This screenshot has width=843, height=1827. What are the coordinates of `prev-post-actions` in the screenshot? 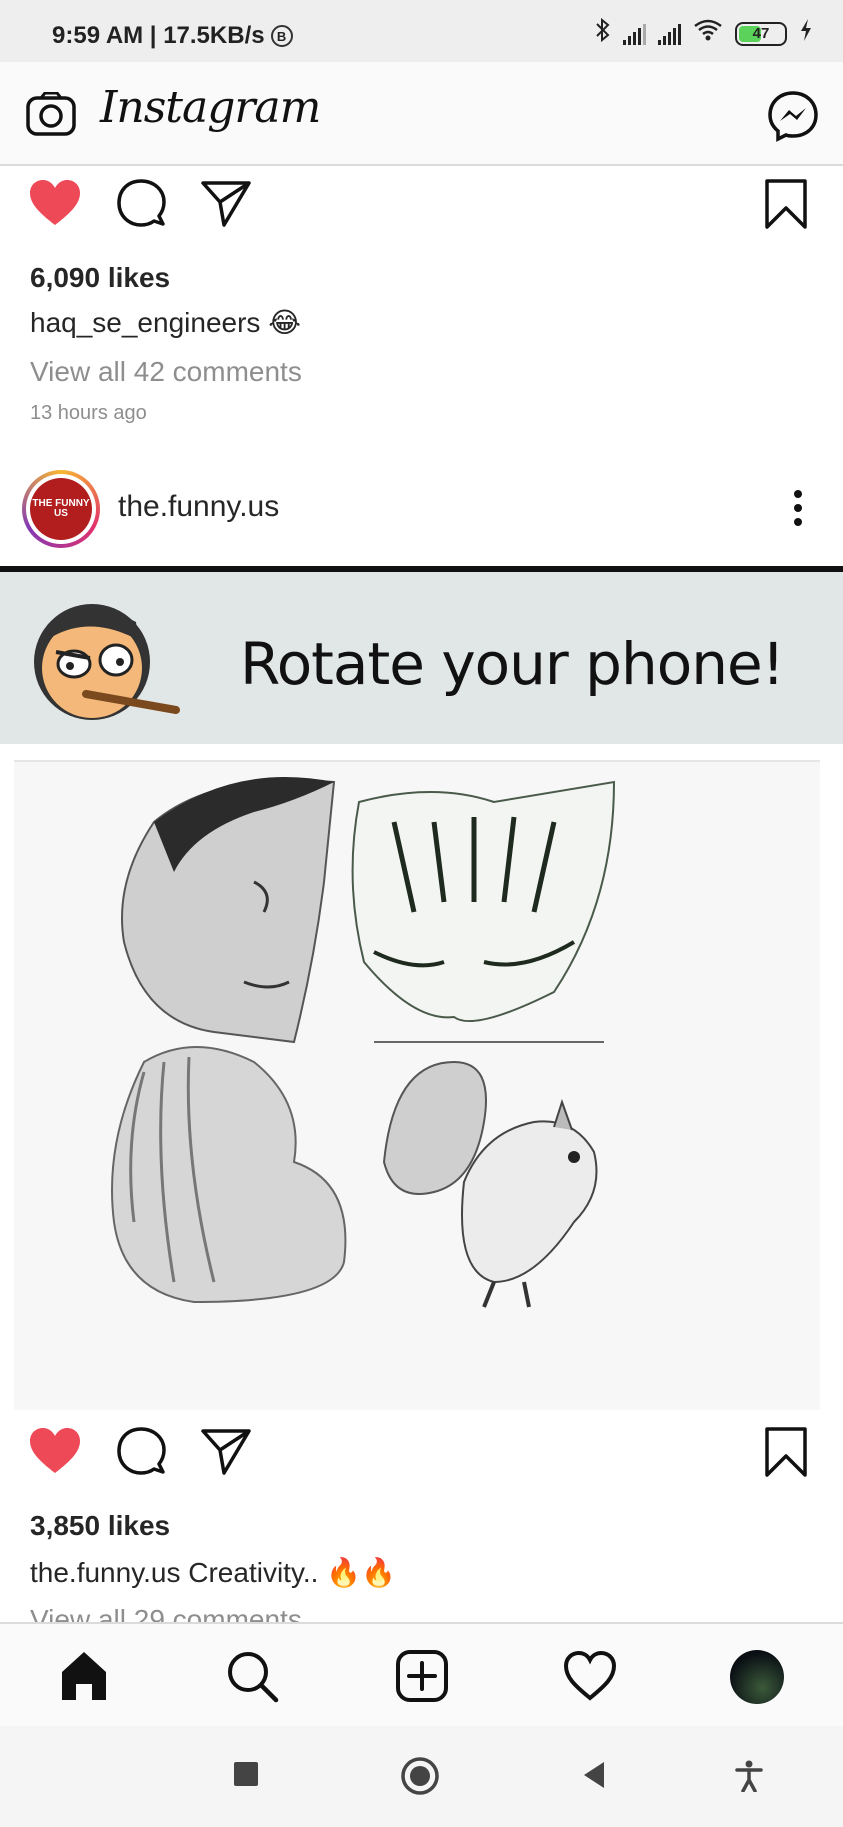 It's located at (421, 205).